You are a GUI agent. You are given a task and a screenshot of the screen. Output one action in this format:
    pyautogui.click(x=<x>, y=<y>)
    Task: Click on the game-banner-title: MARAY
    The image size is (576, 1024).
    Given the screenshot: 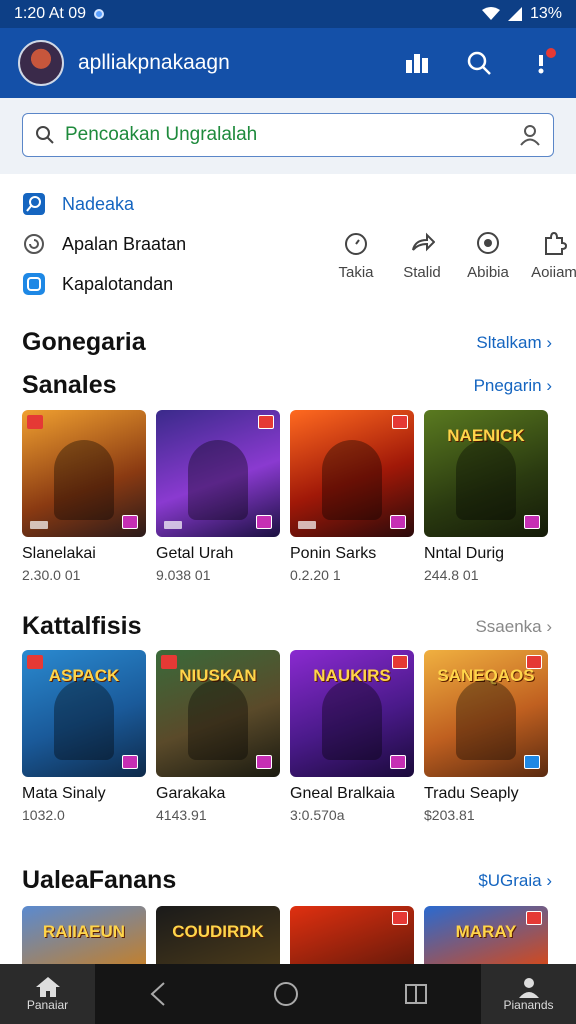 What is the action you would take?
    pyautogui.click(x=486, y=931)
    